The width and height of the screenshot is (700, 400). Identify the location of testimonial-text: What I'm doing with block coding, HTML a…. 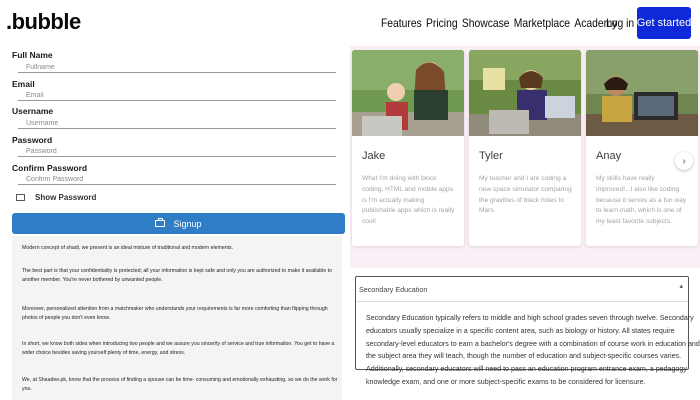
(408, 200).